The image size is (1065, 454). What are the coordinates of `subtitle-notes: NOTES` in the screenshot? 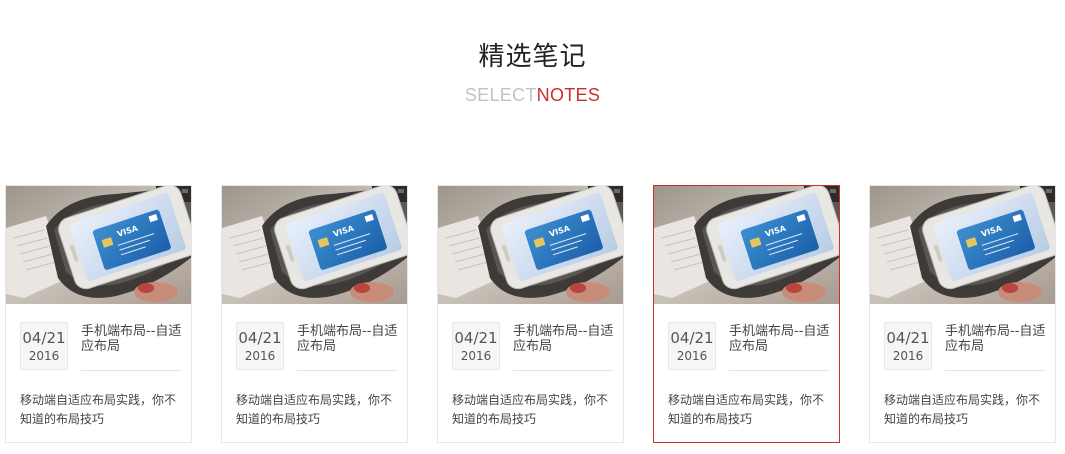 It's located at (568, 95).